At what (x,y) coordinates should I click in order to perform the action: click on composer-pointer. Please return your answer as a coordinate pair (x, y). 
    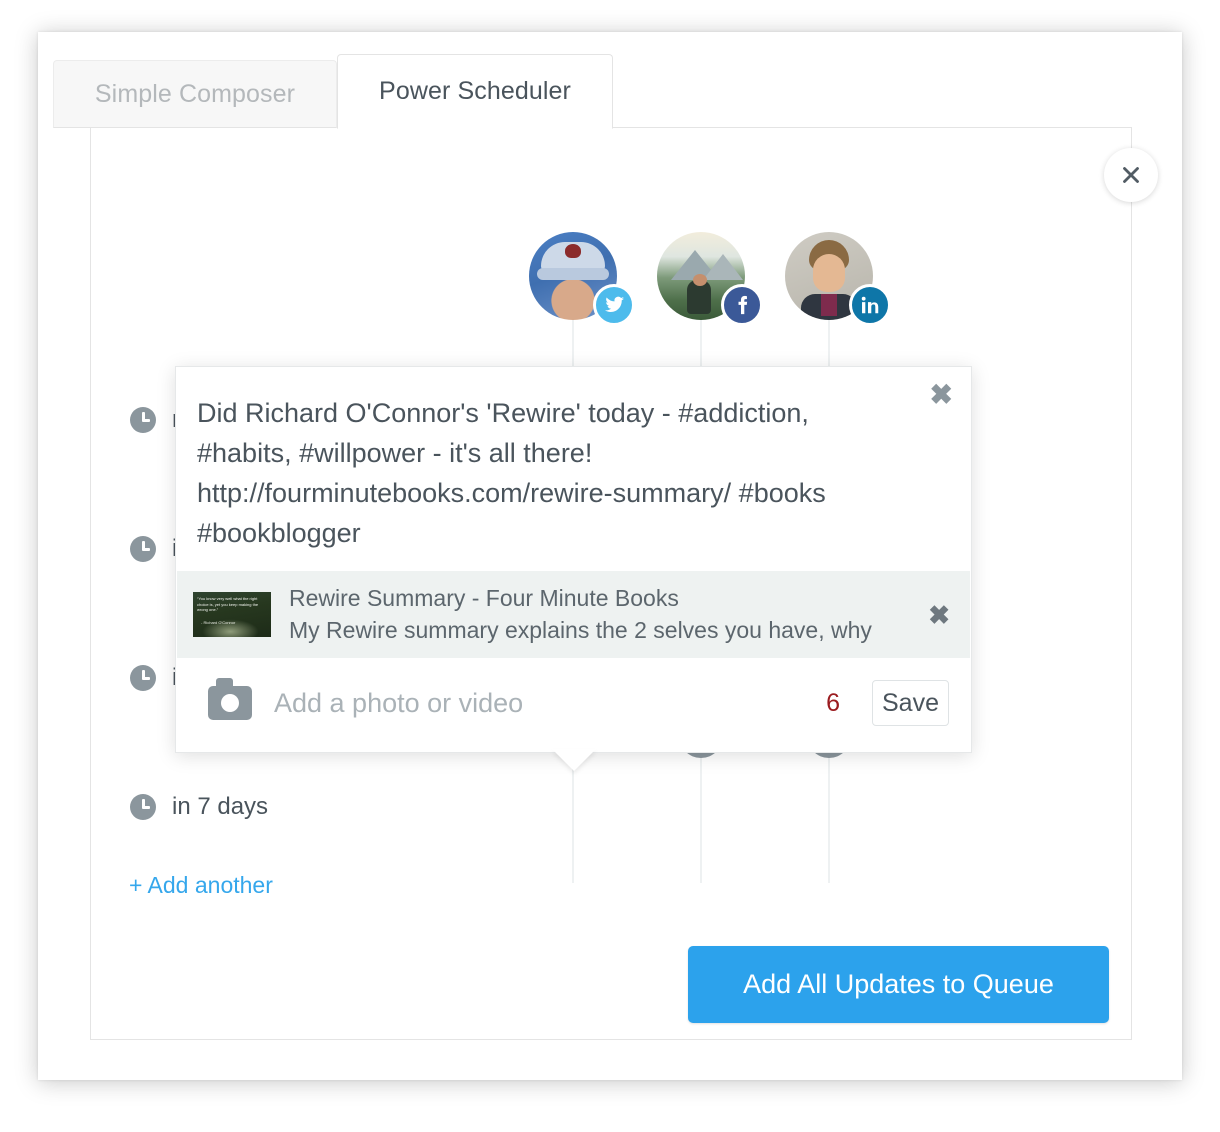
    Looking at the image, I should click on (574, 760).